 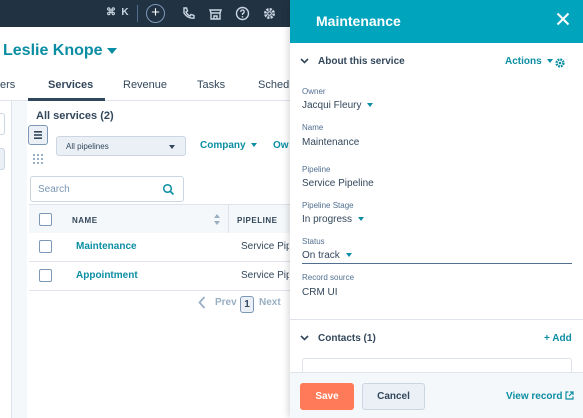 What do you see at coordinates (6, 259) in the screenshot?
I see `left-sidebar-edge` at bounding box center [6, 259].